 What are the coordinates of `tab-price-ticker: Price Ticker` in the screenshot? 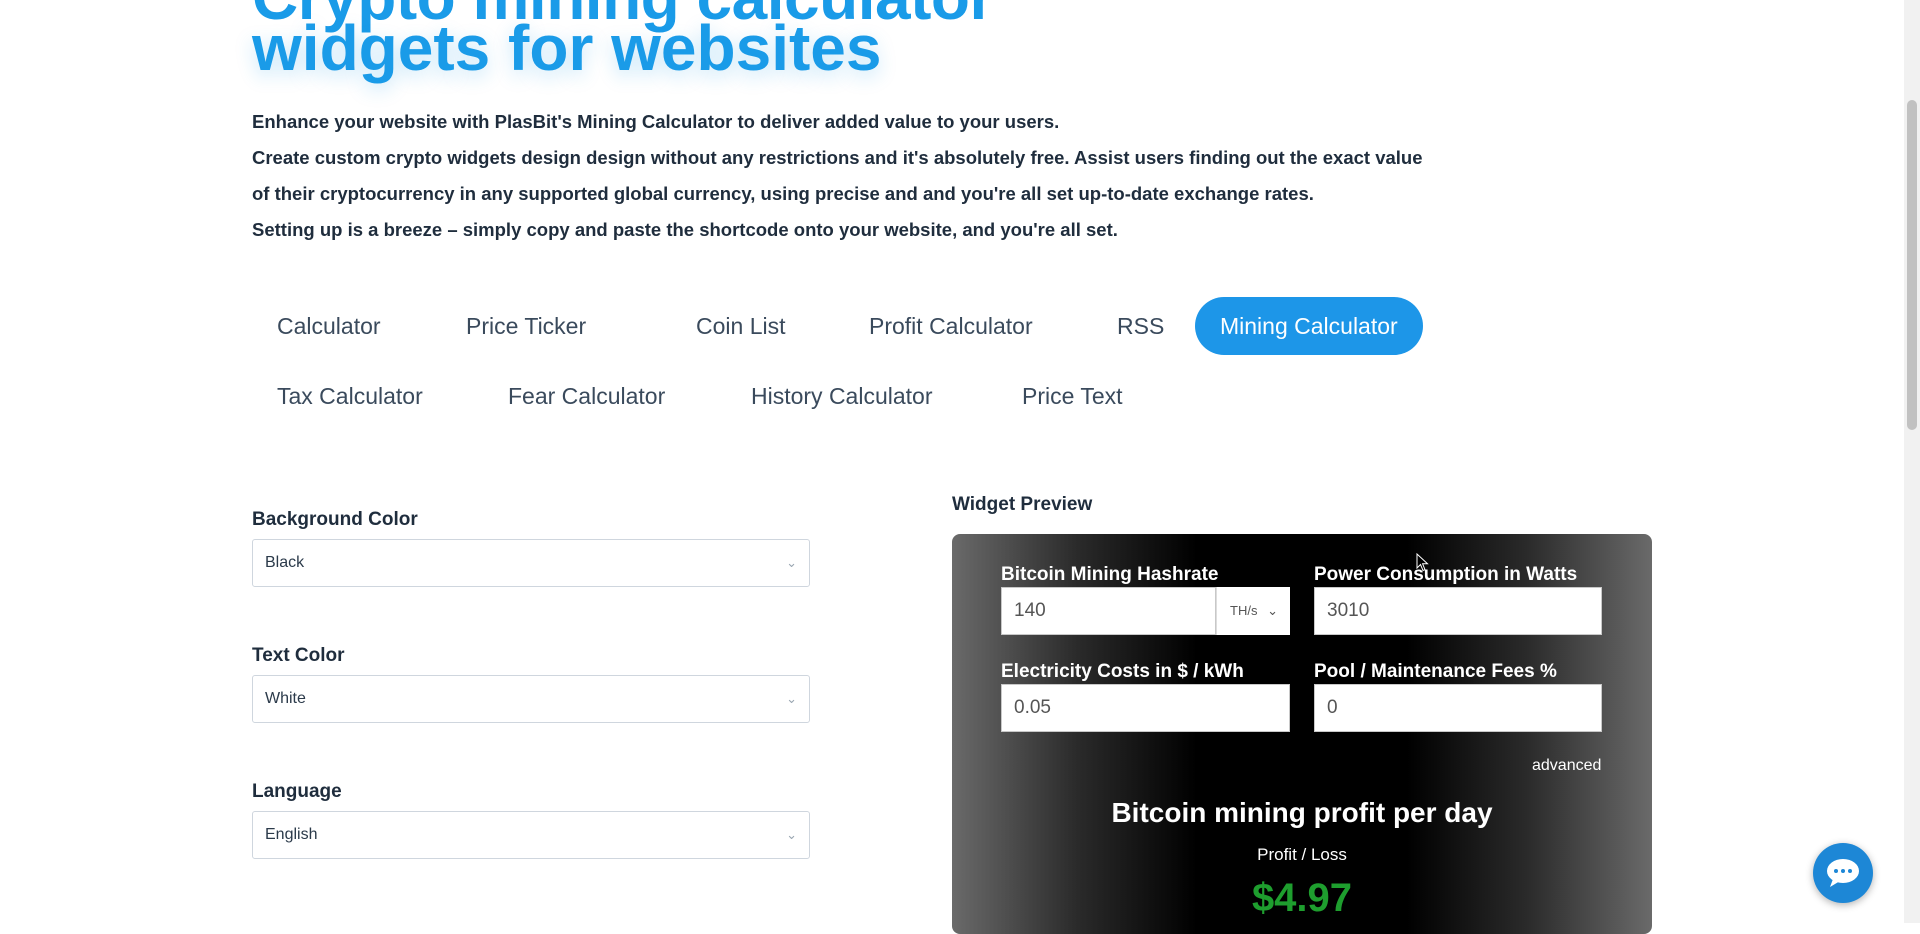 It's located at (526, 326).